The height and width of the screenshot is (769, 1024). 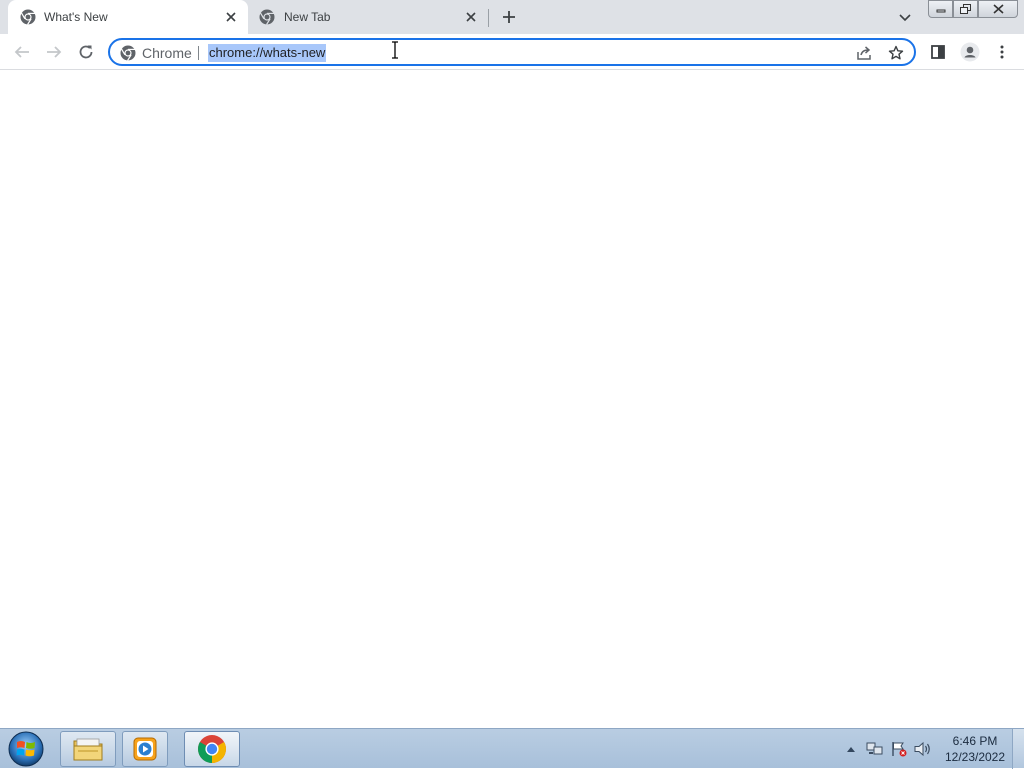 I want to click on folder-icon, so click(x=88, y=749).